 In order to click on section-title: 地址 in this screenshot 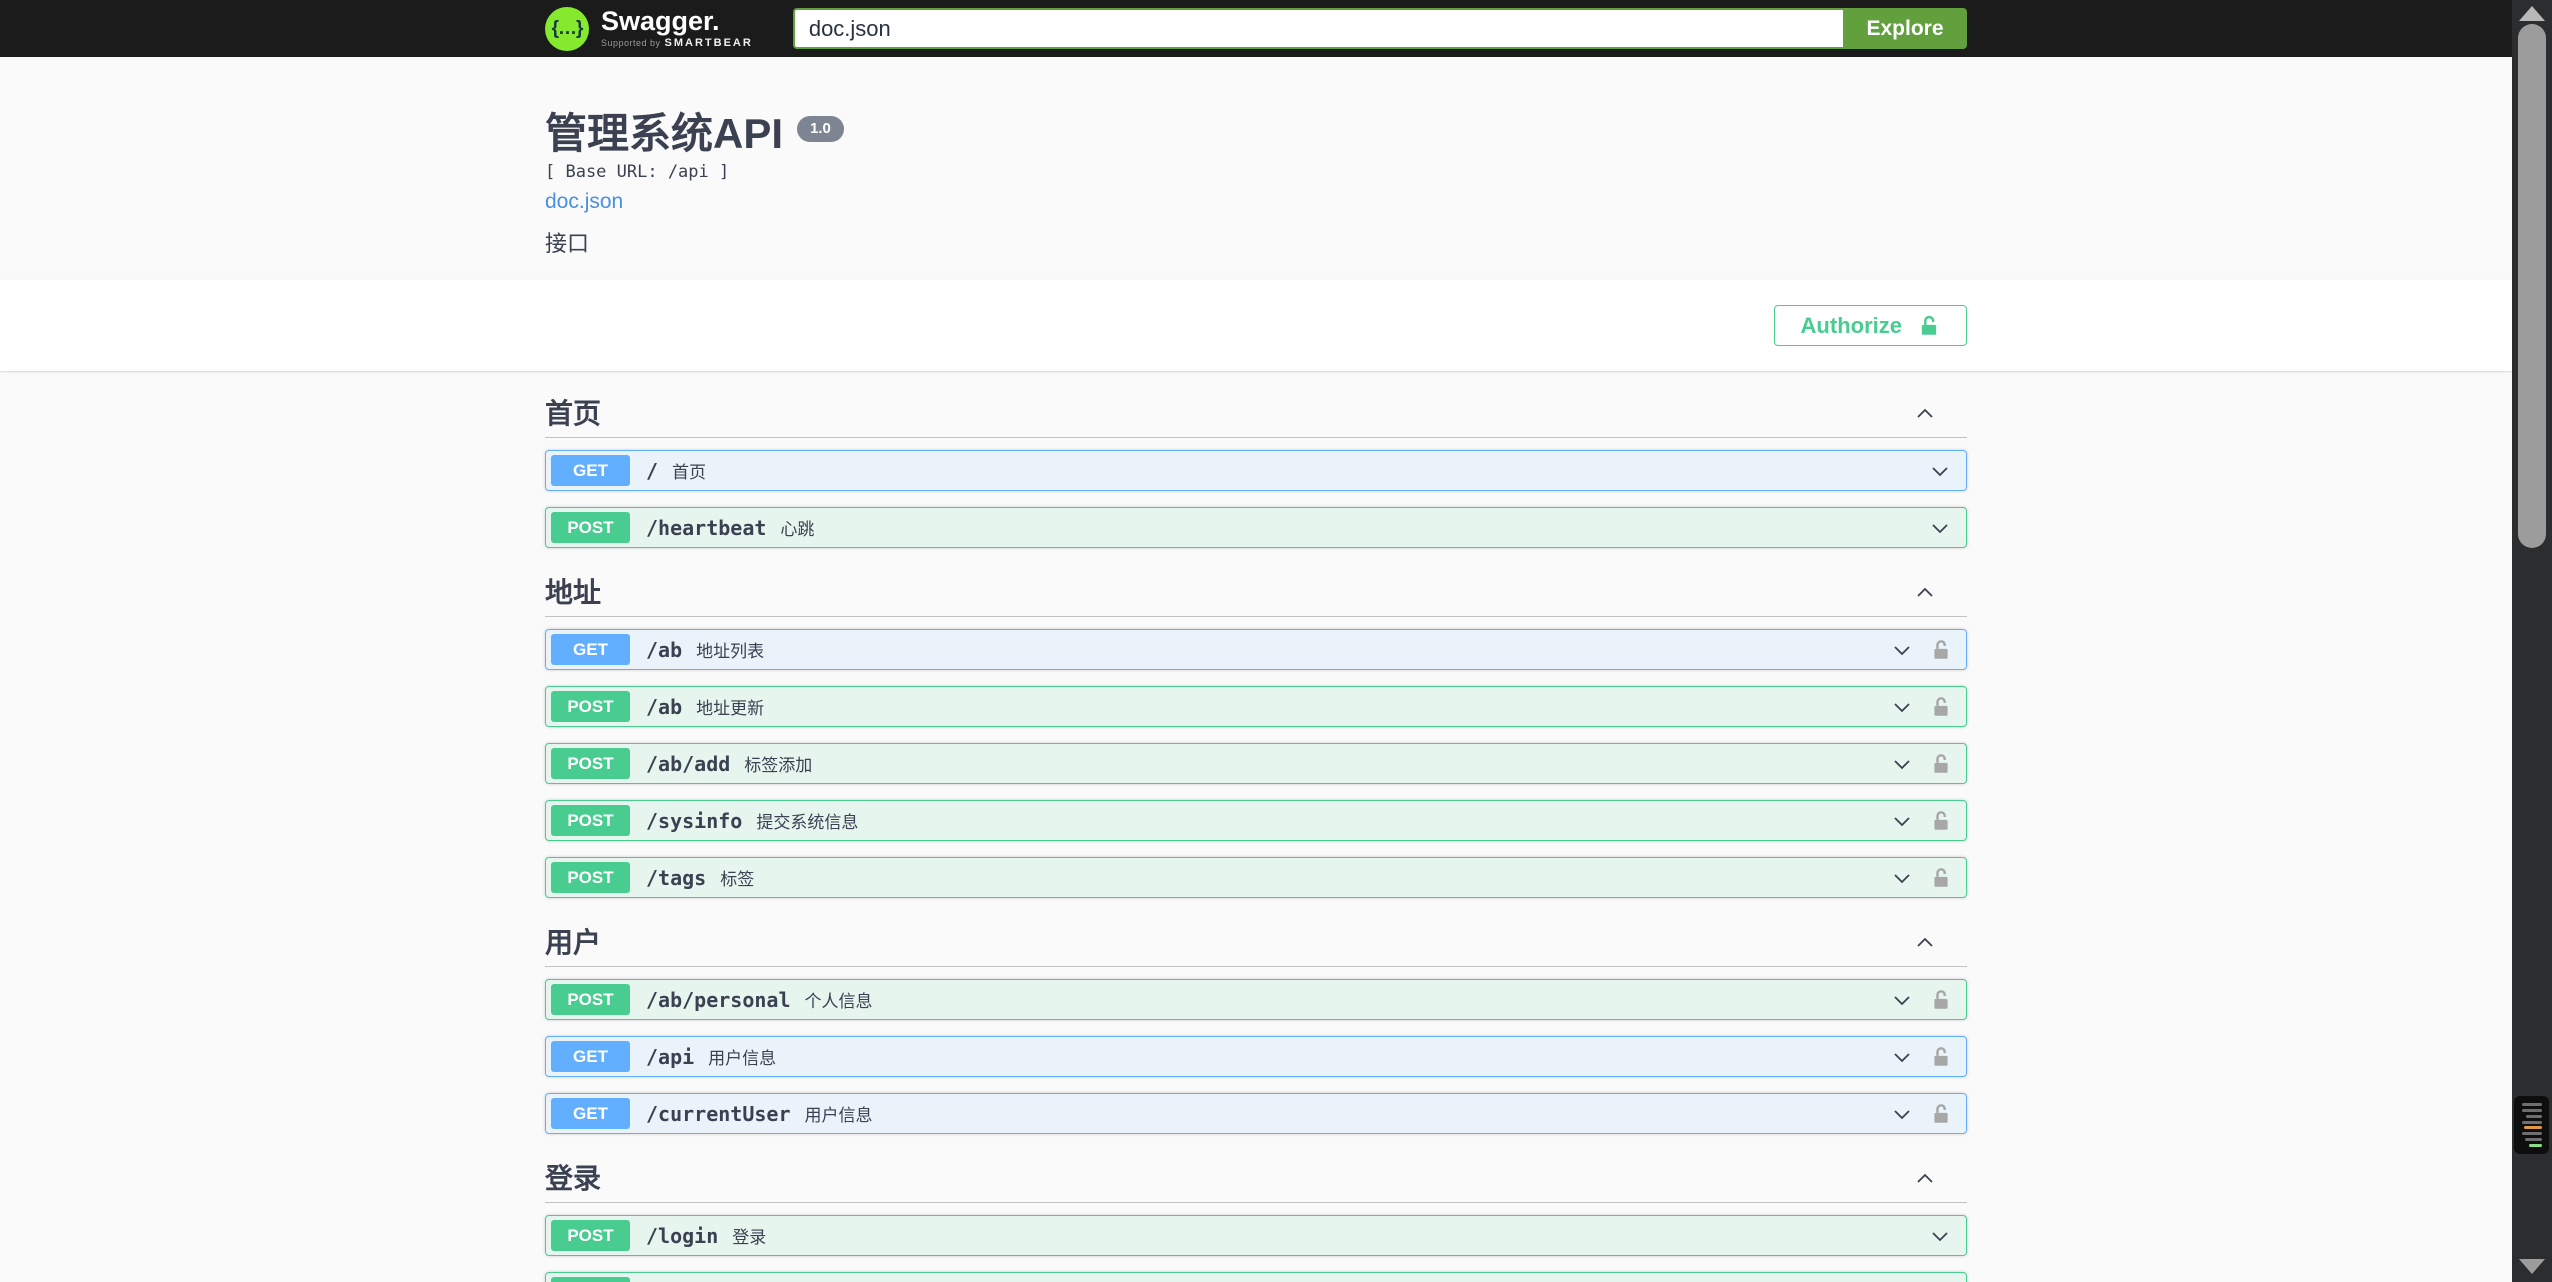, I will do `click(573, 592)`.